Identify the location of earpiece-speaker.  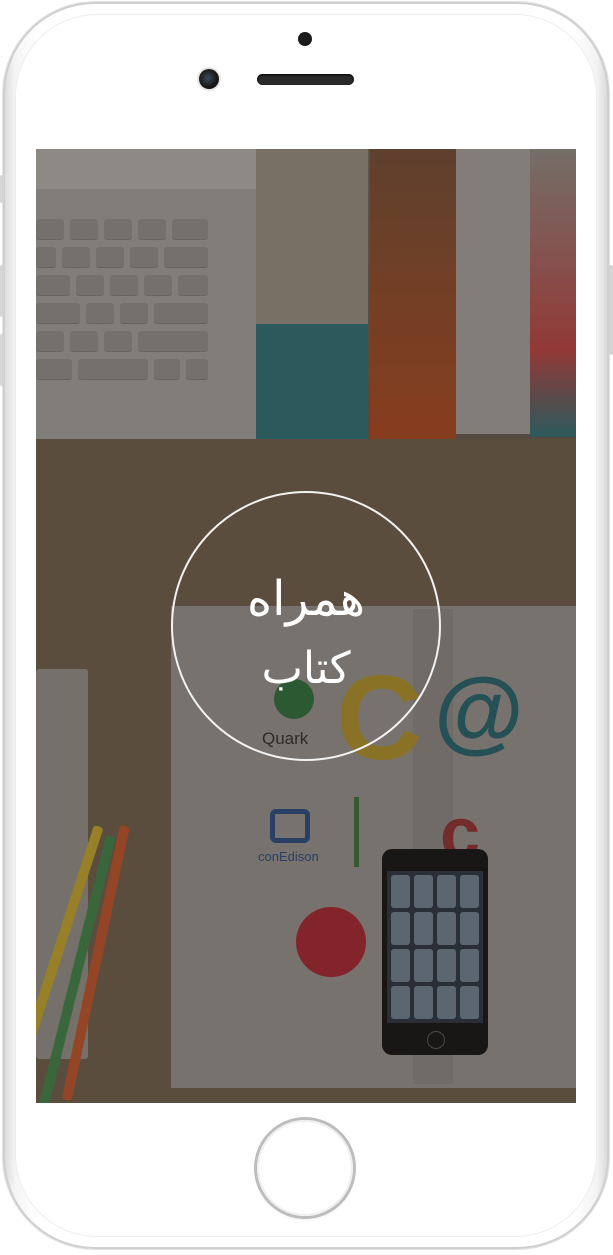
(305, 79).